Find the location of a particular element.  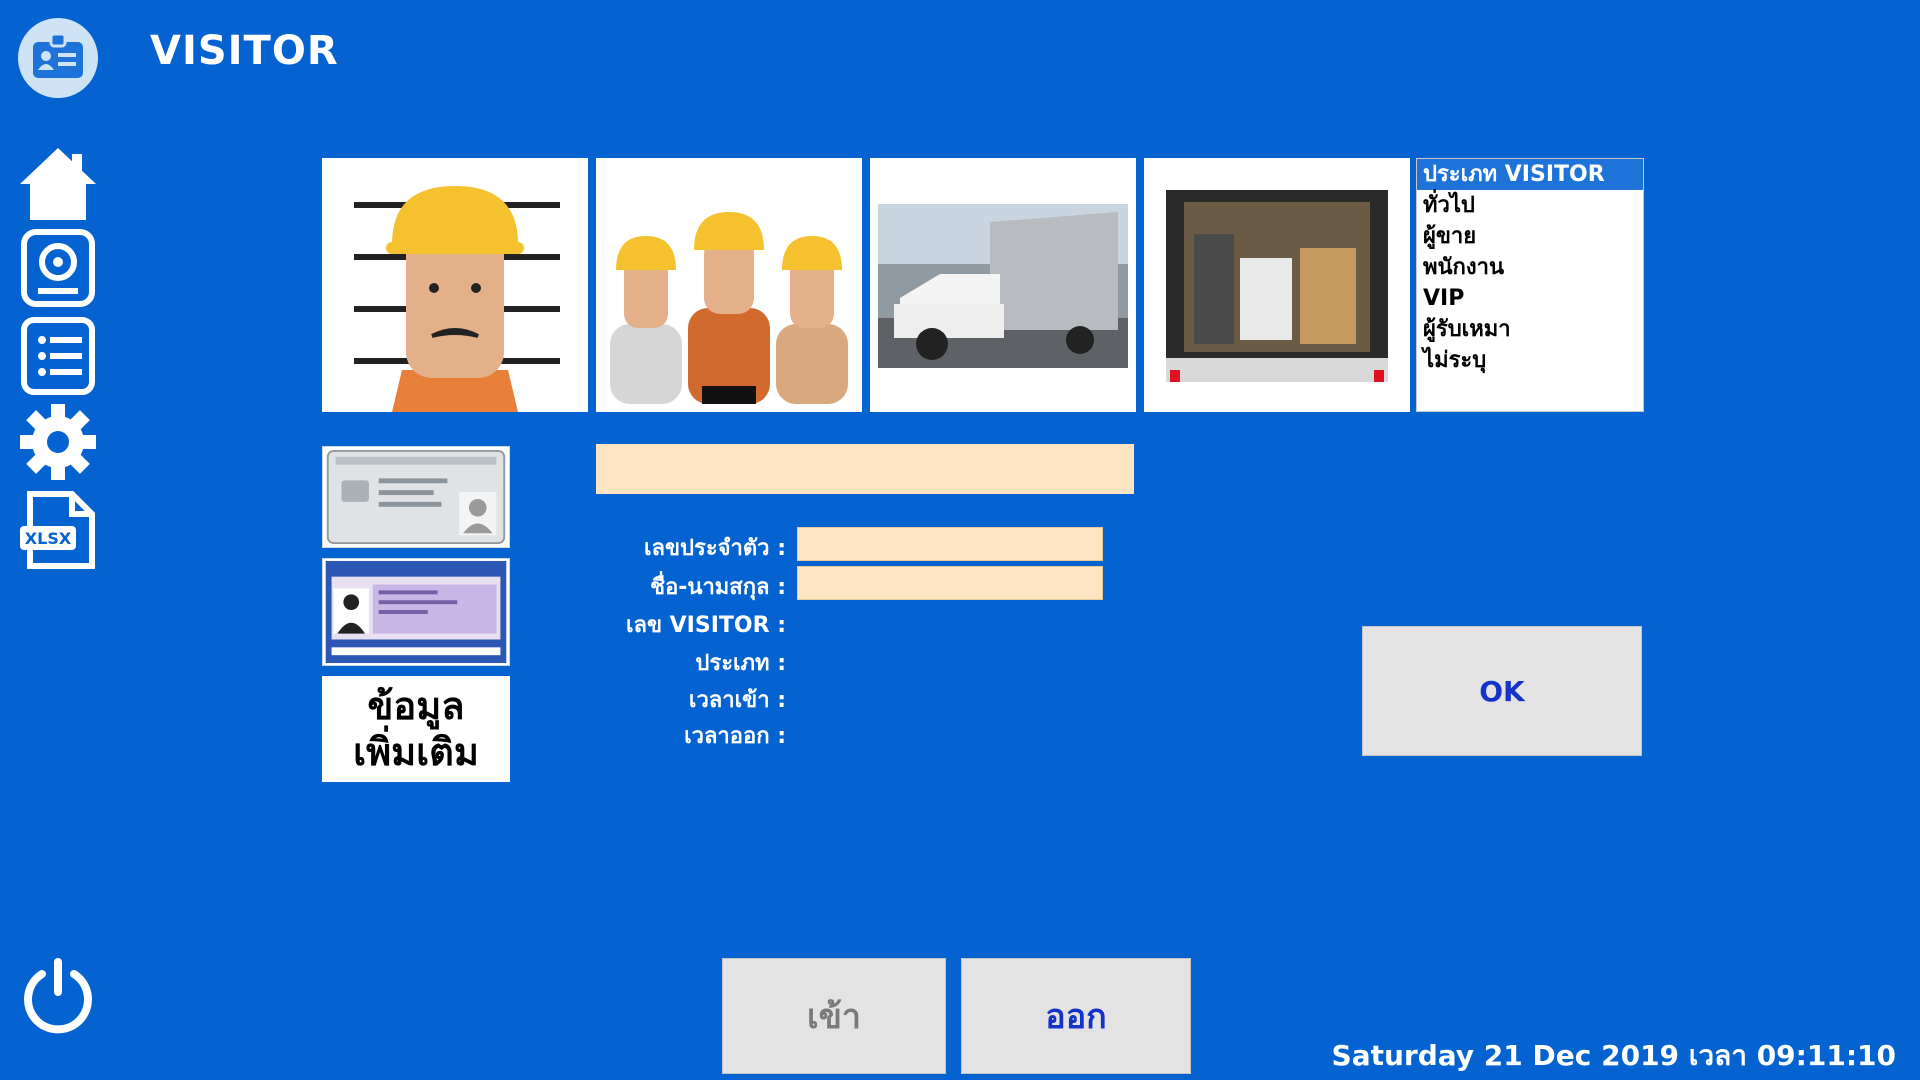

full-name-label: ชื่อ-นามสกุล : is located at coordinates (718, 587).